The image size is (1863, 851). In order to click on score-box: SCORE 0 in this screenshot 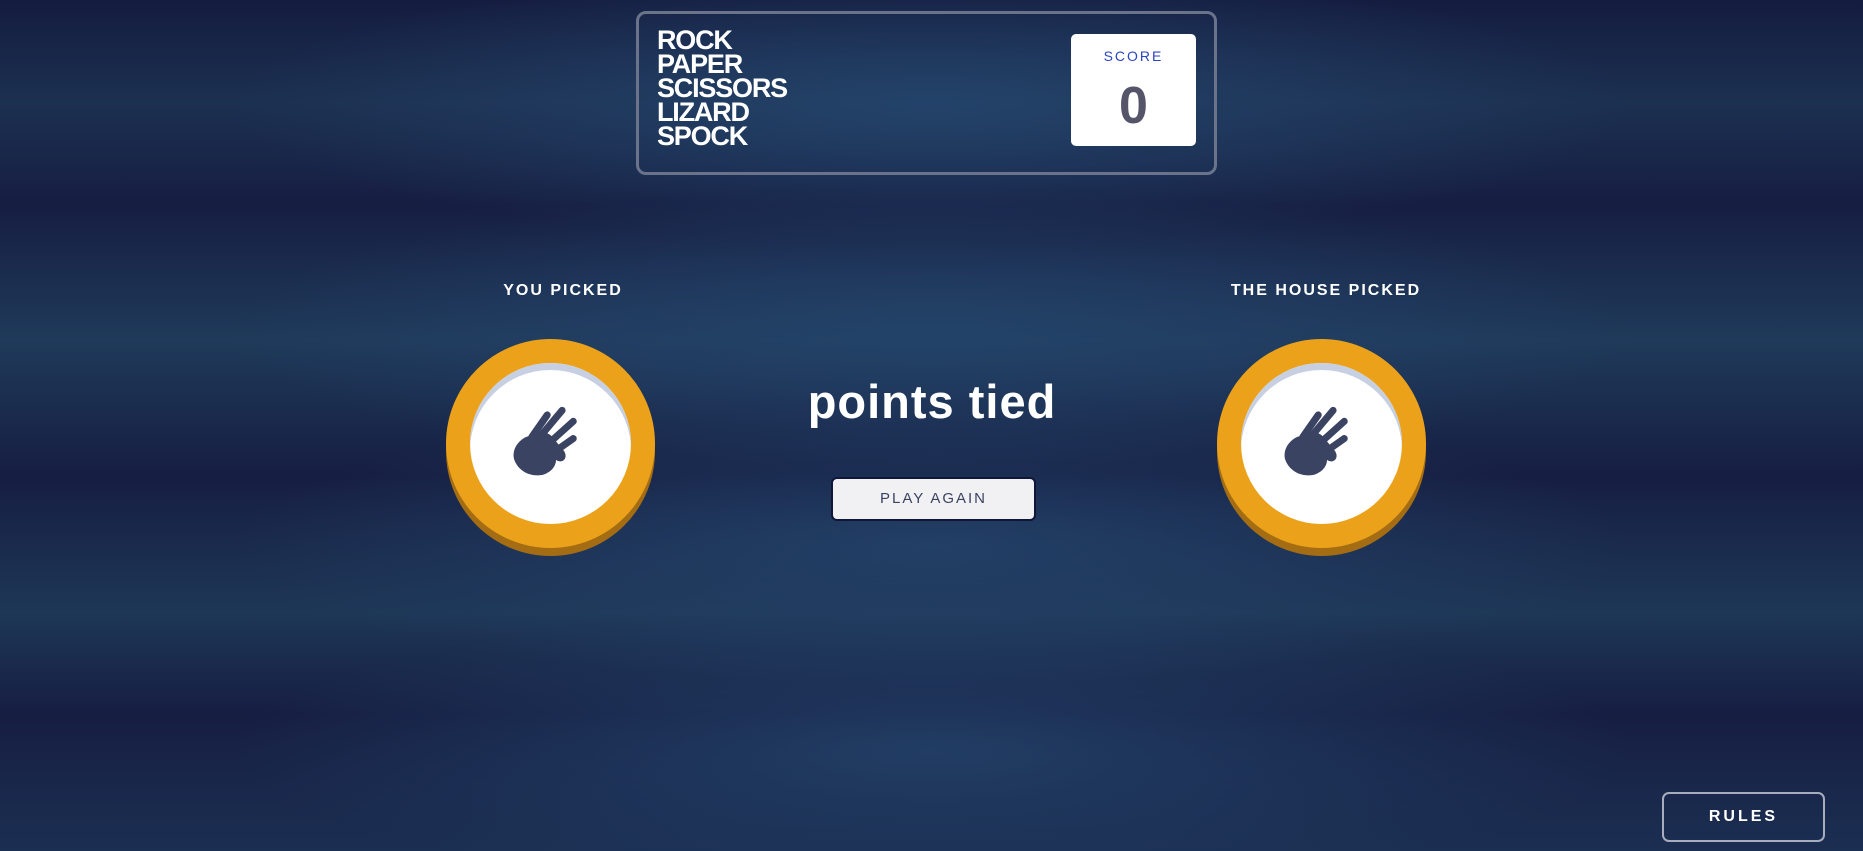, I will do `click(1133, 90)`.